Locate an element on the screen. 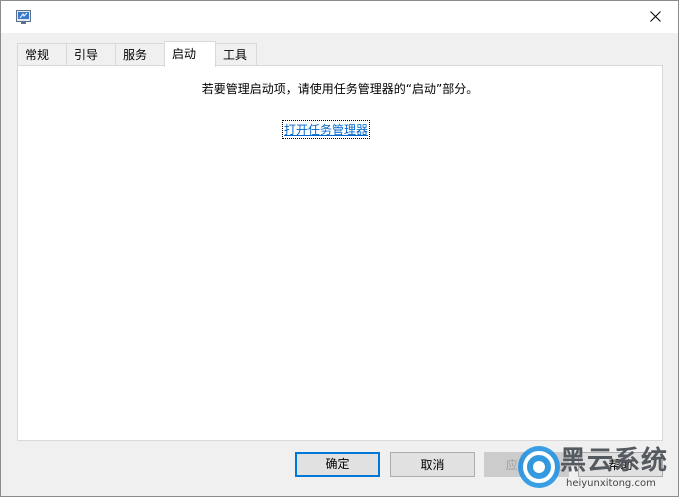 This screenshot has width=679, height=497. close-icon is located at coordinates (655, 16).